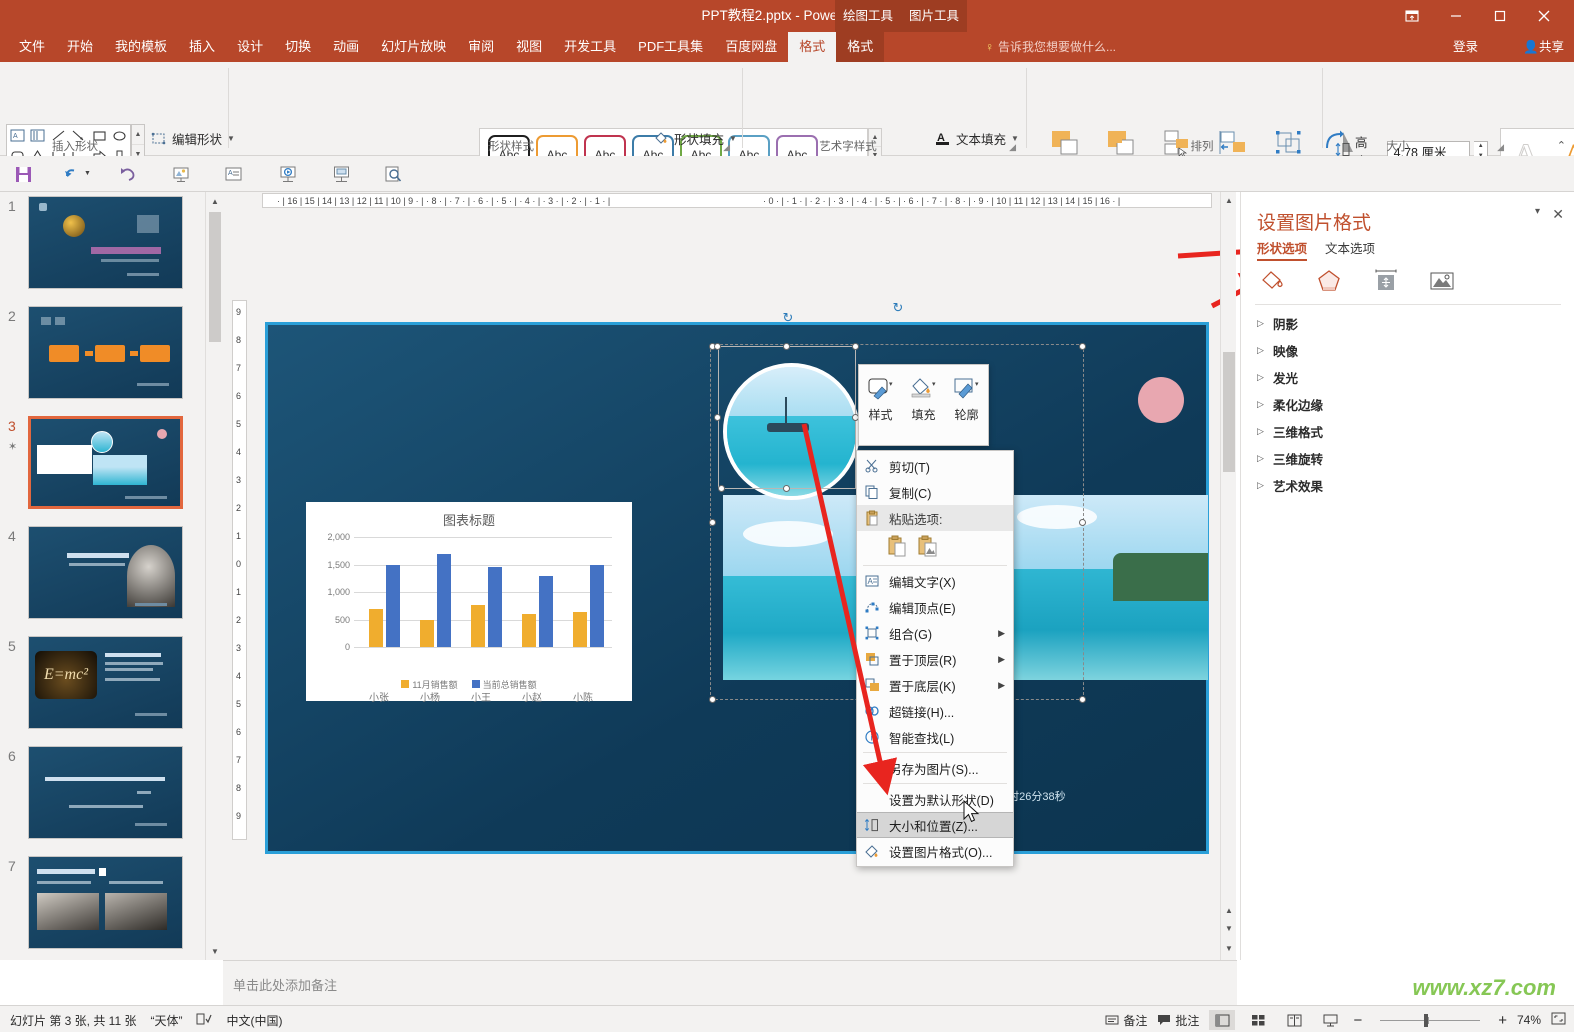  I want to click on fit-slide-button, so click(1558, 1020).